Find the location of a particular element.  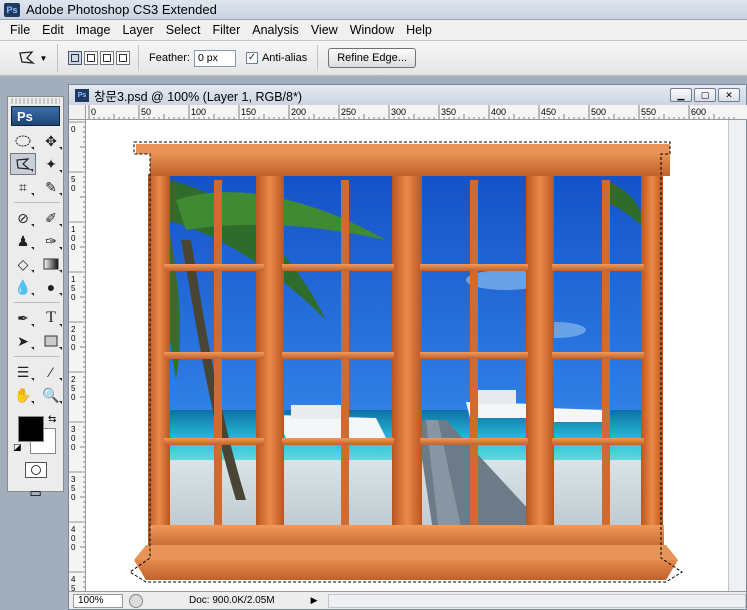

vertical-ruler-ticks: 050100150200250300350400450 is located at coordinates (77, 357).